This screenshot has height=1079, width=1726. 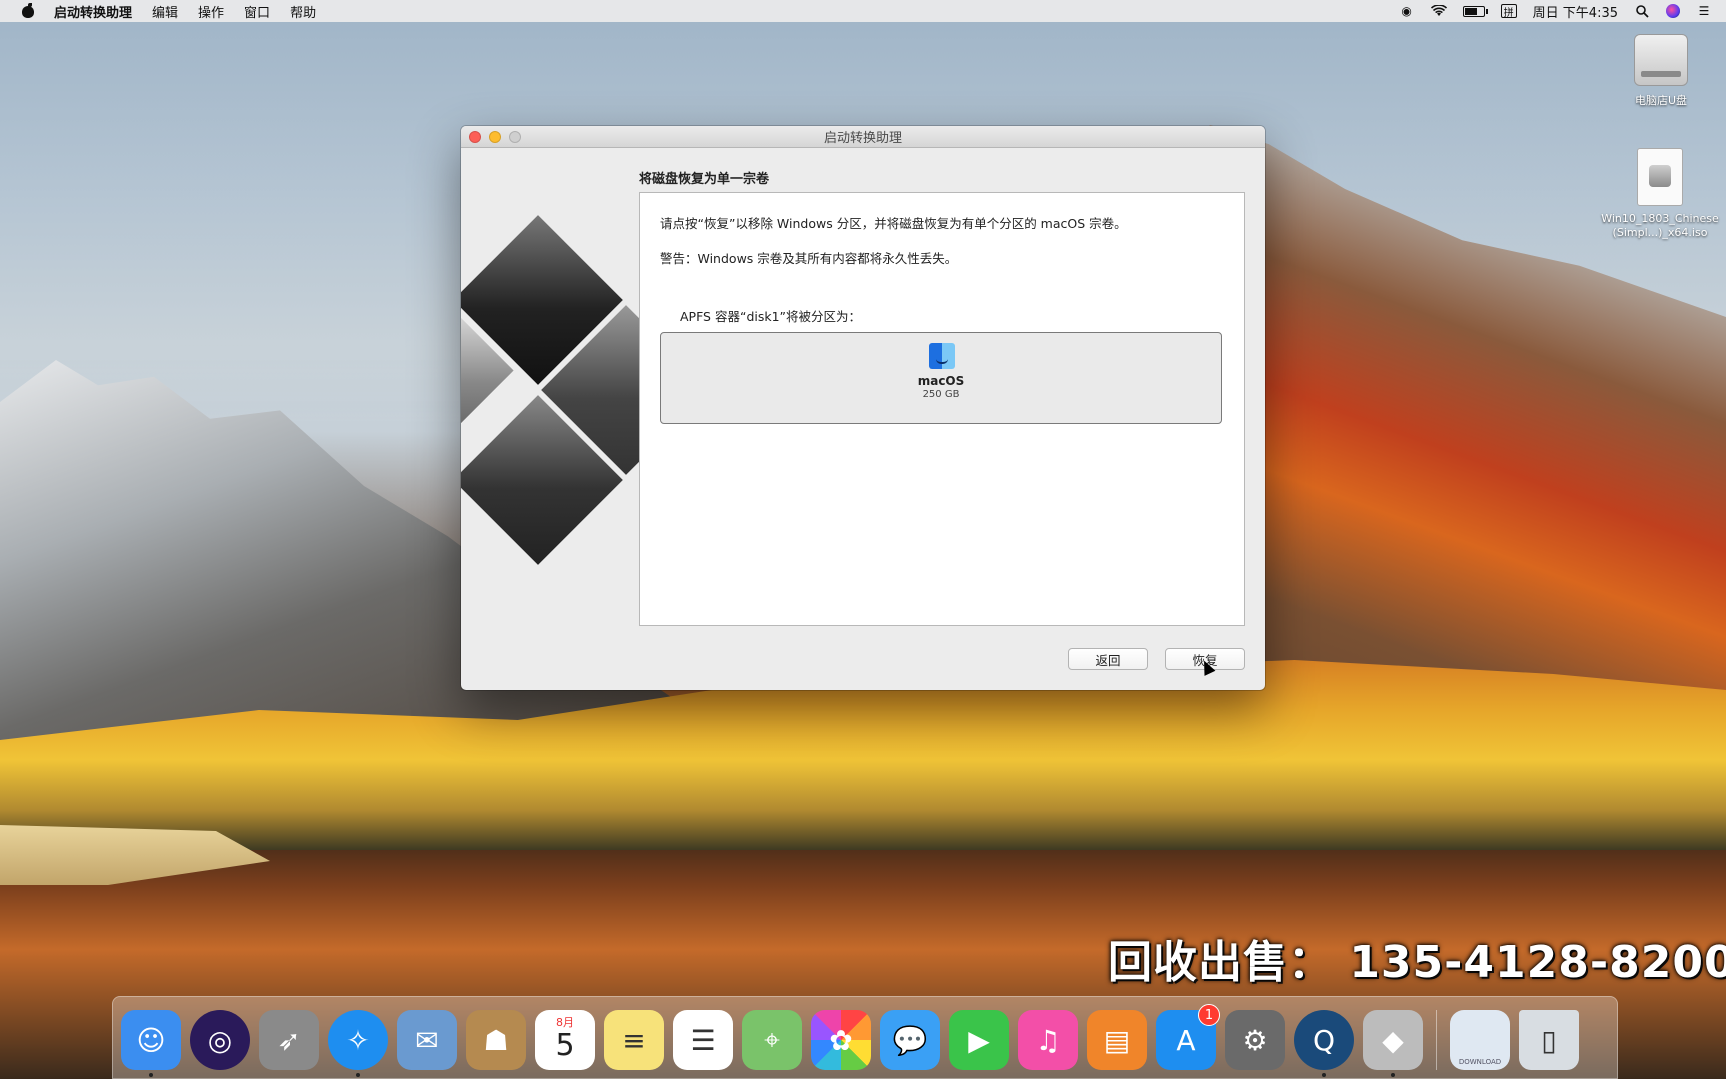 I want to click on book-icon: ▤, so click(x=1117, y=1040).